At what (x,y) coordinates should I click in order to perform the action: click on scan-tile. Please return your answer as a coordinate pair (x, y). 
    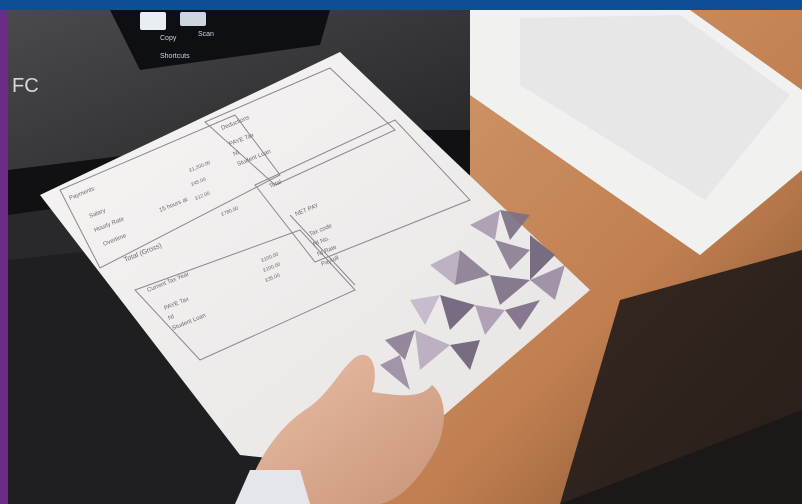
    Looking at the image, I should click on (193, 19).